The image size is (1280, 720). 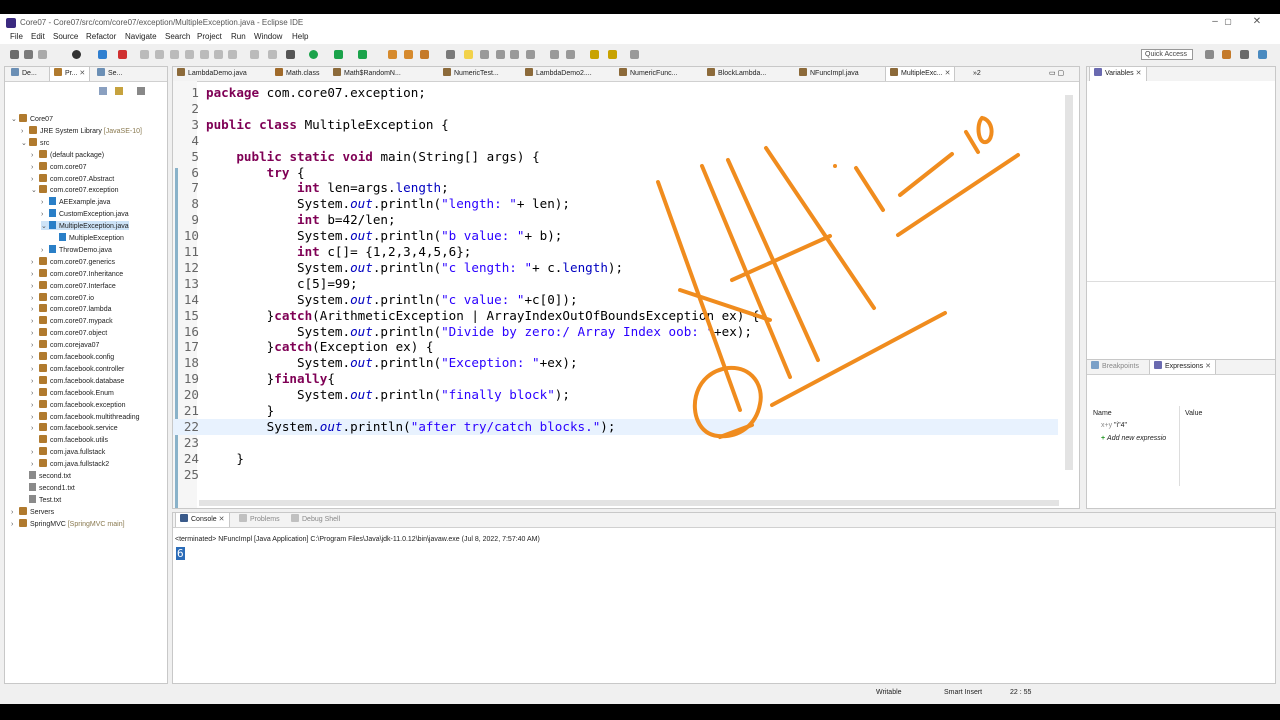 What do you see at coordinates (835, 166) in the screenshot?
I see `annotation-dot` at bounding box center [835, 166].